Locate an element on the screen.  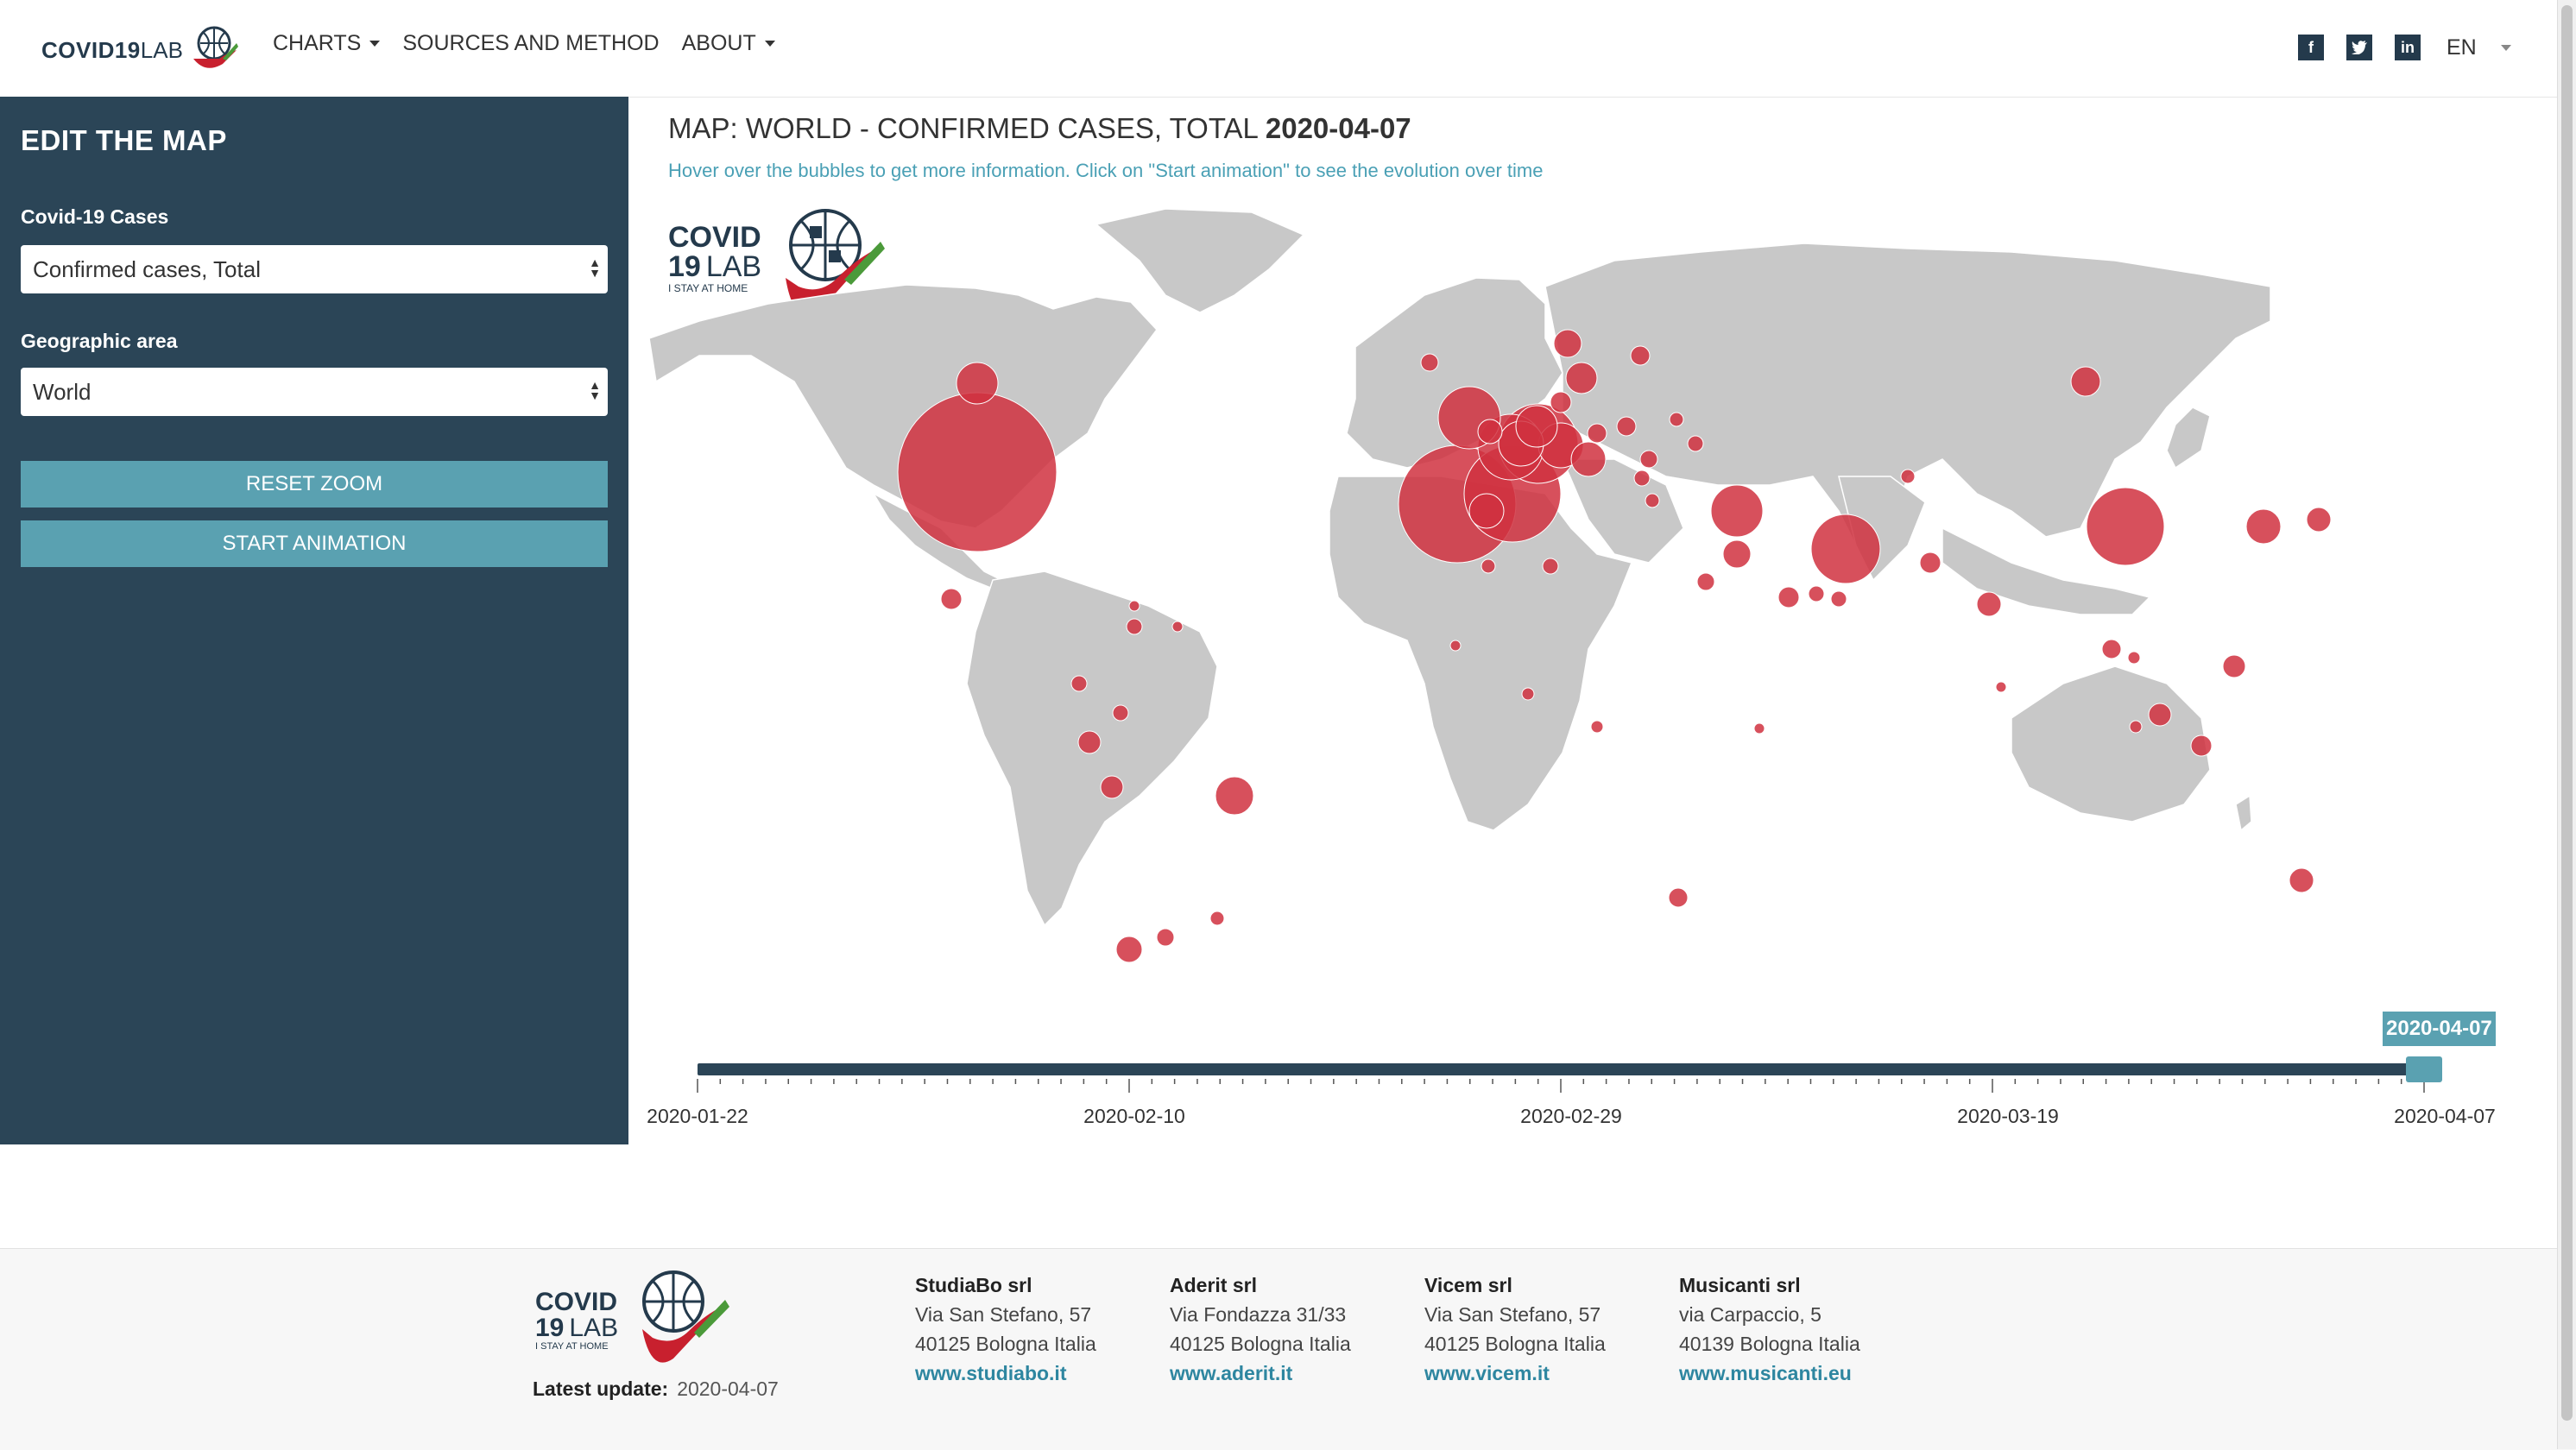
bubble-serbia is located at coordinates (1642, 479).